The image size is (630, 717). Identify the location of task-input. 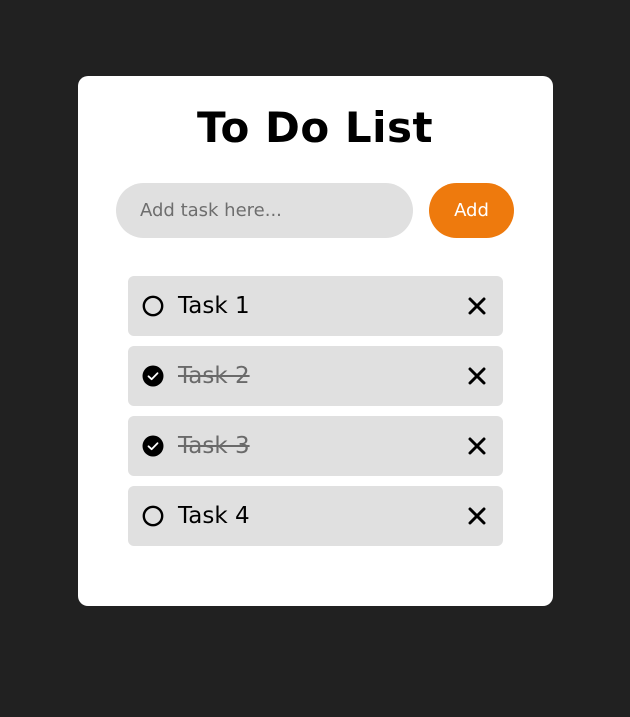
(264, 210).